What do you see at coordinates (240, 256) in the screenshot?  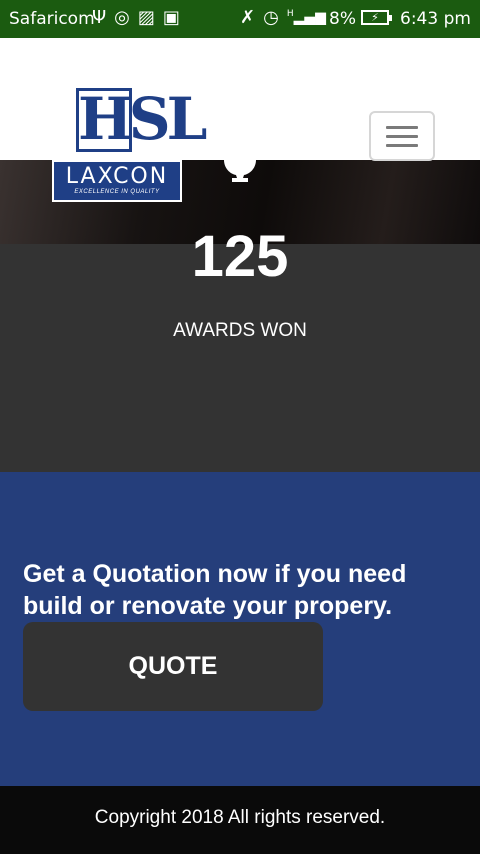 I see `awards-count: 125` at bounding box center [240, 256].